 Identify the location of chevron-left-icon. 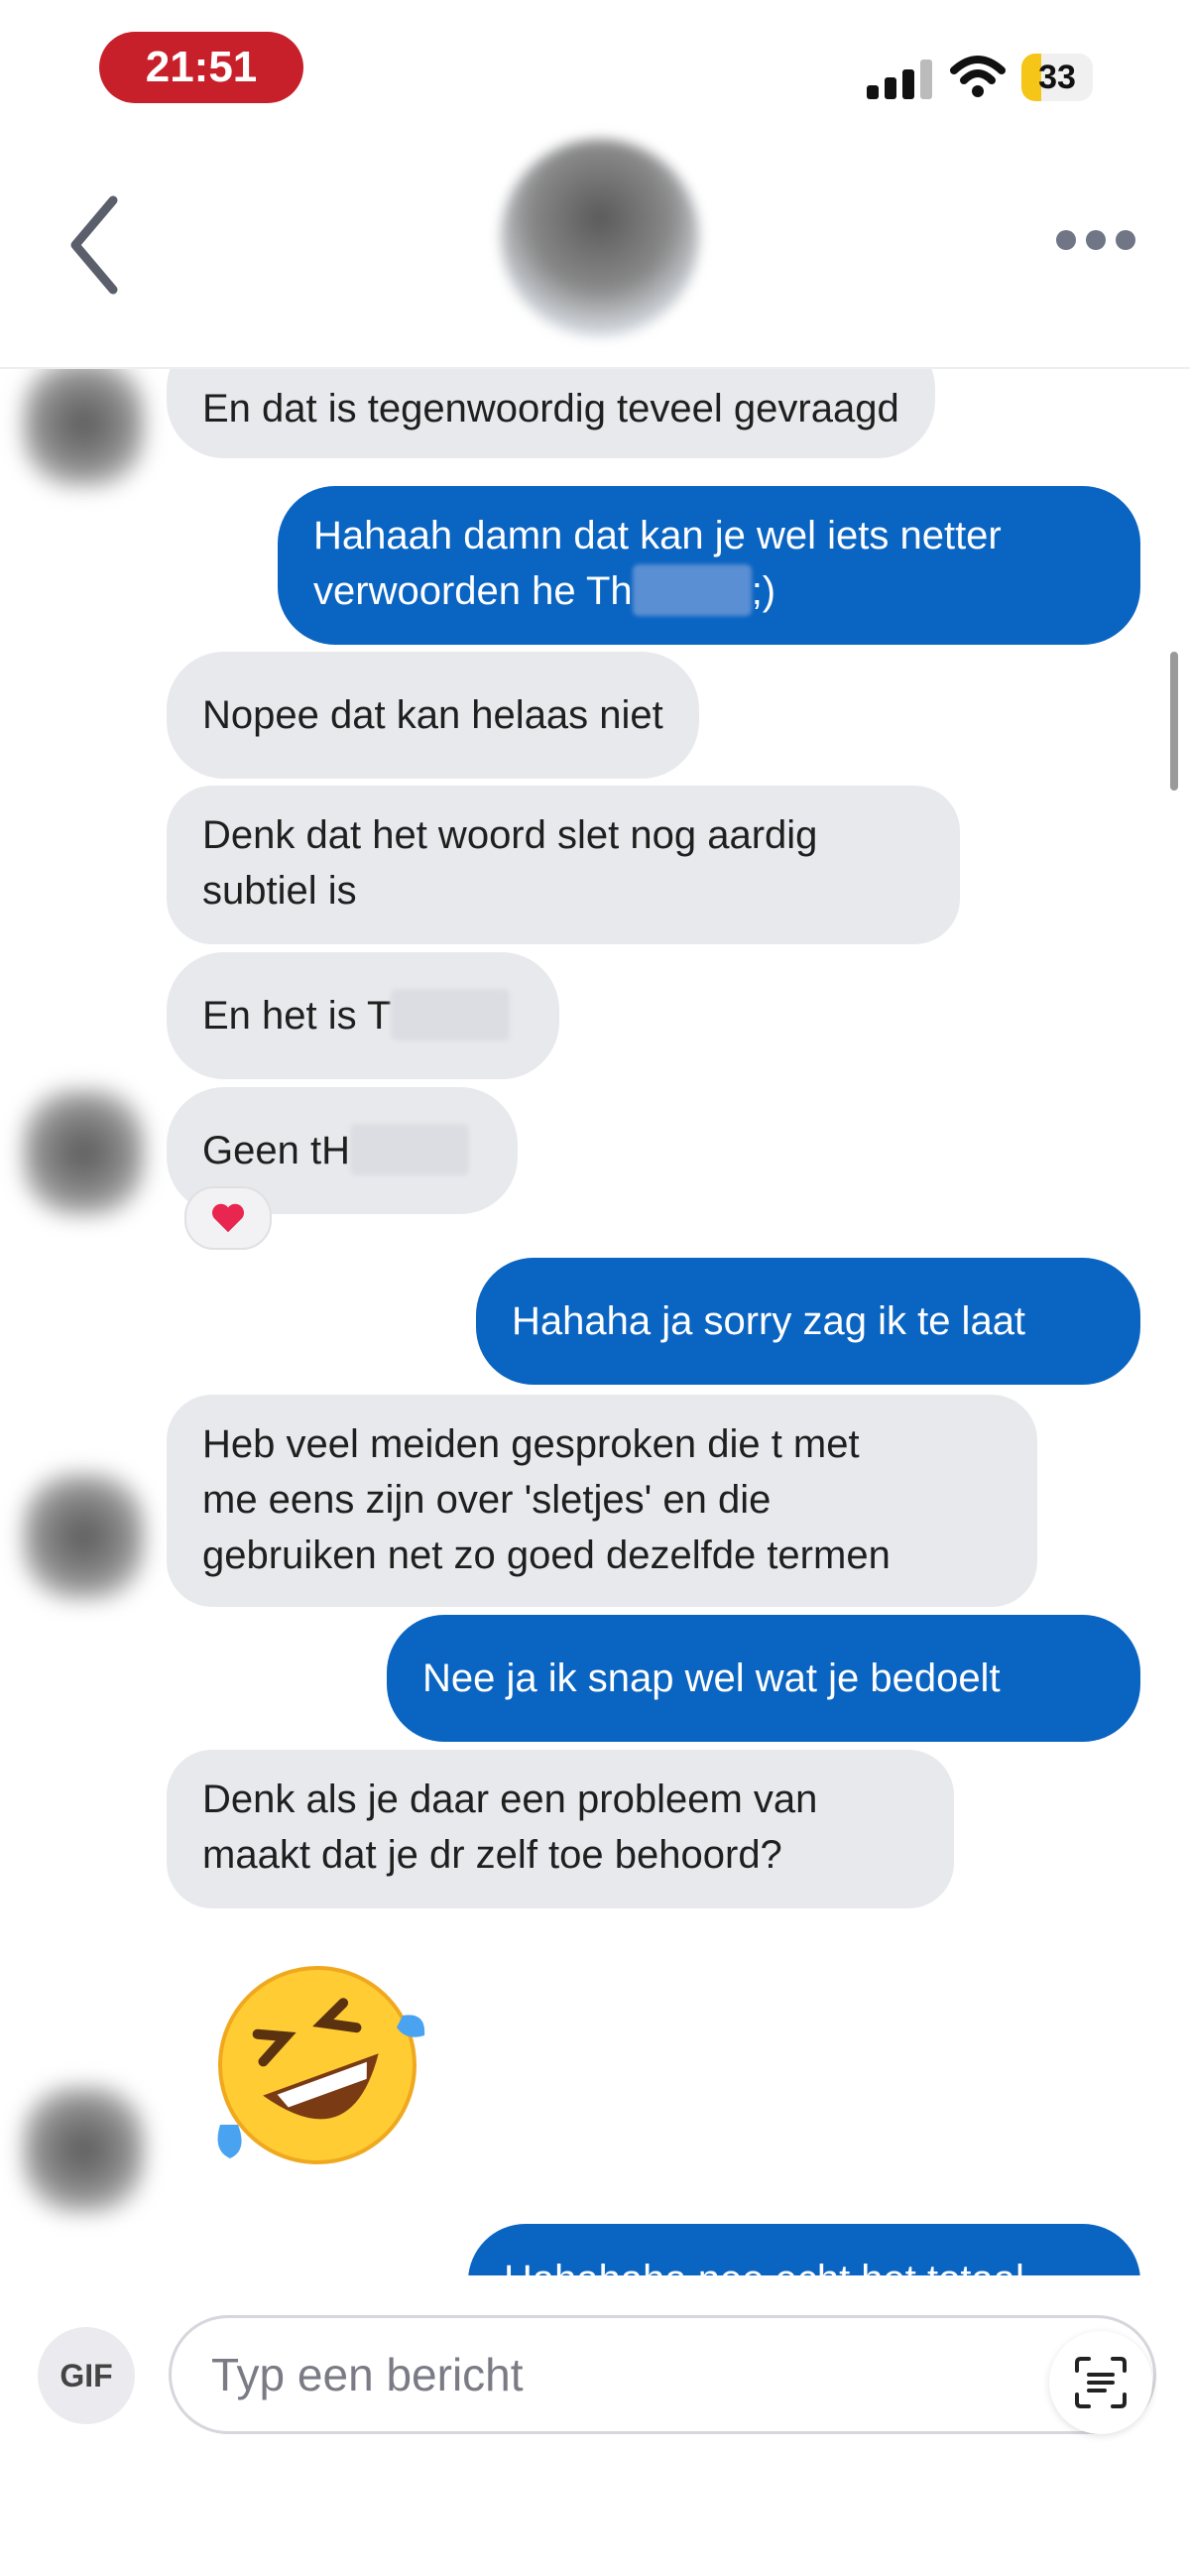
(99, 245).